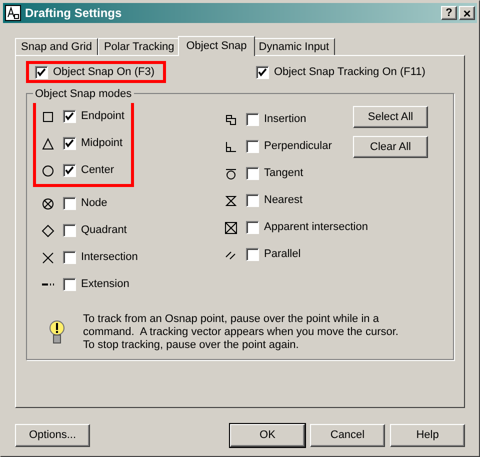 This screenshot has height=457, width=480. What do you see at coordinates (94, 204) in the screenshot?
I see `checkbox-label: Node` at bounding box center [94, 204].